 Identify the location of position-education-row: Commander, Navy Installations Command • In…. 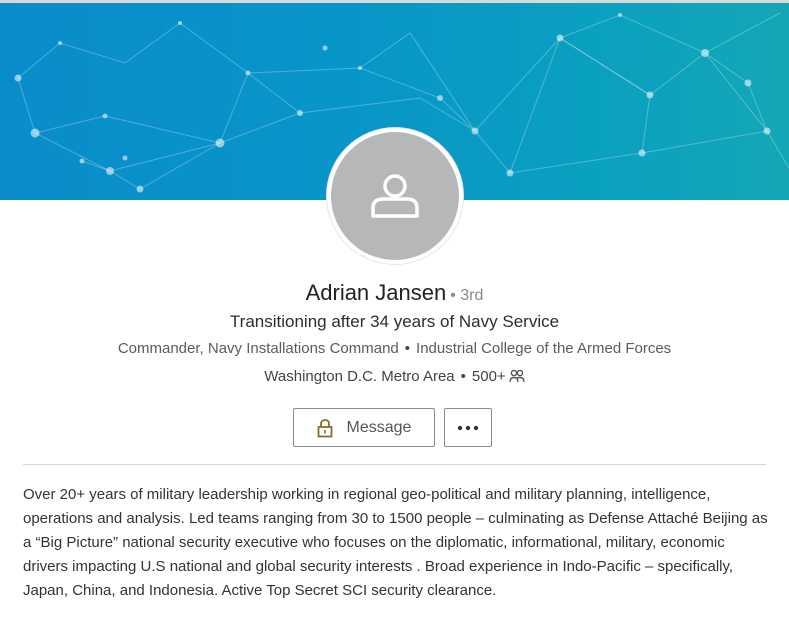
(394, 348).